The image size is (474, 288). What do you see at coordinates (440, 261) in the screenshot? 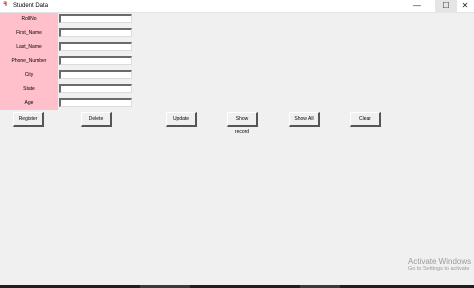
I see `activate-windows-watermark: Activate Windows` at bounding box center [440, 261].